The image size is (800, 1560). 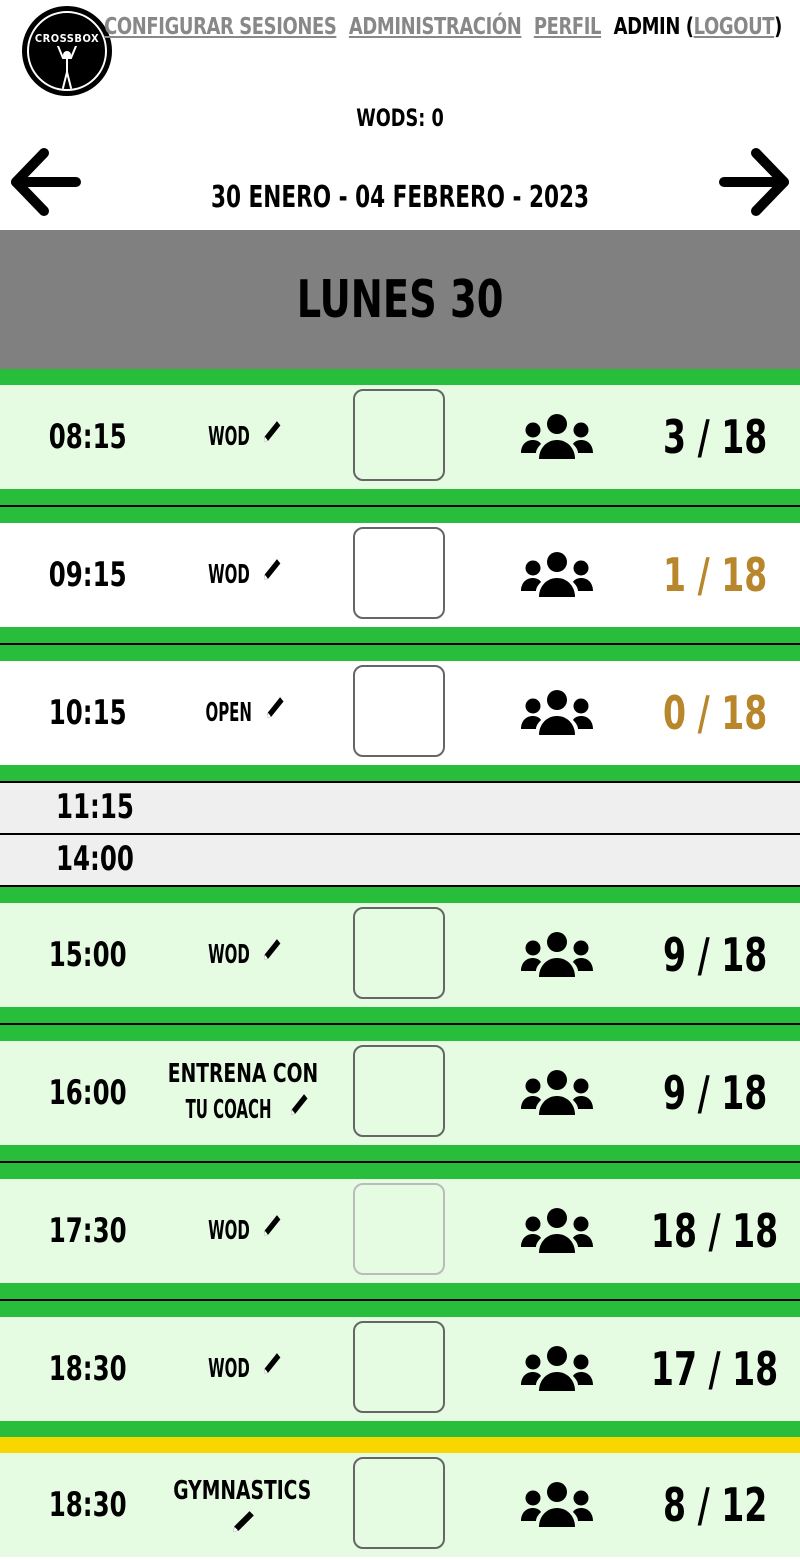 What do you see at coordinates (778, 27) in the screenshot?
I see `paren-close: )` at bounding box center [778, 27].